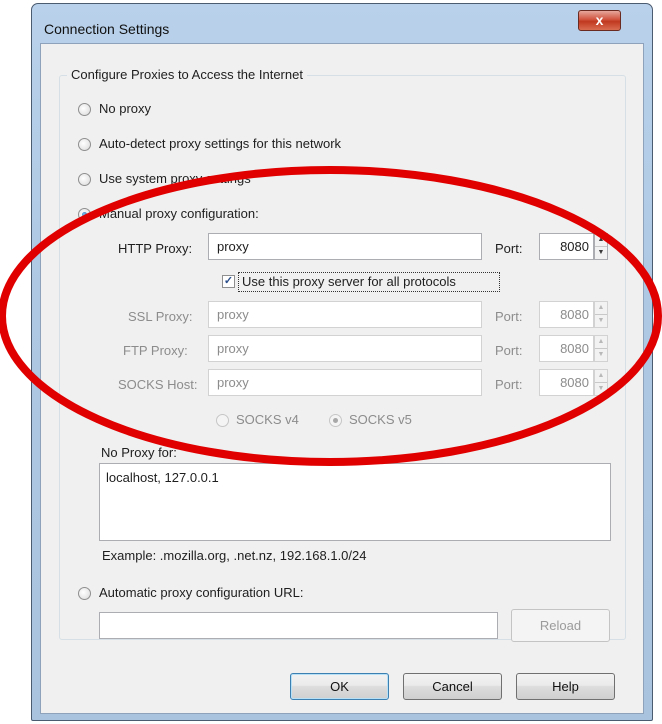 This screenshot has height=724, width=662. What do you see at coordinates (345, 314) in the screenshot?
I see `ssl-proxy-input: proxy` at bounding box center [345, 314].